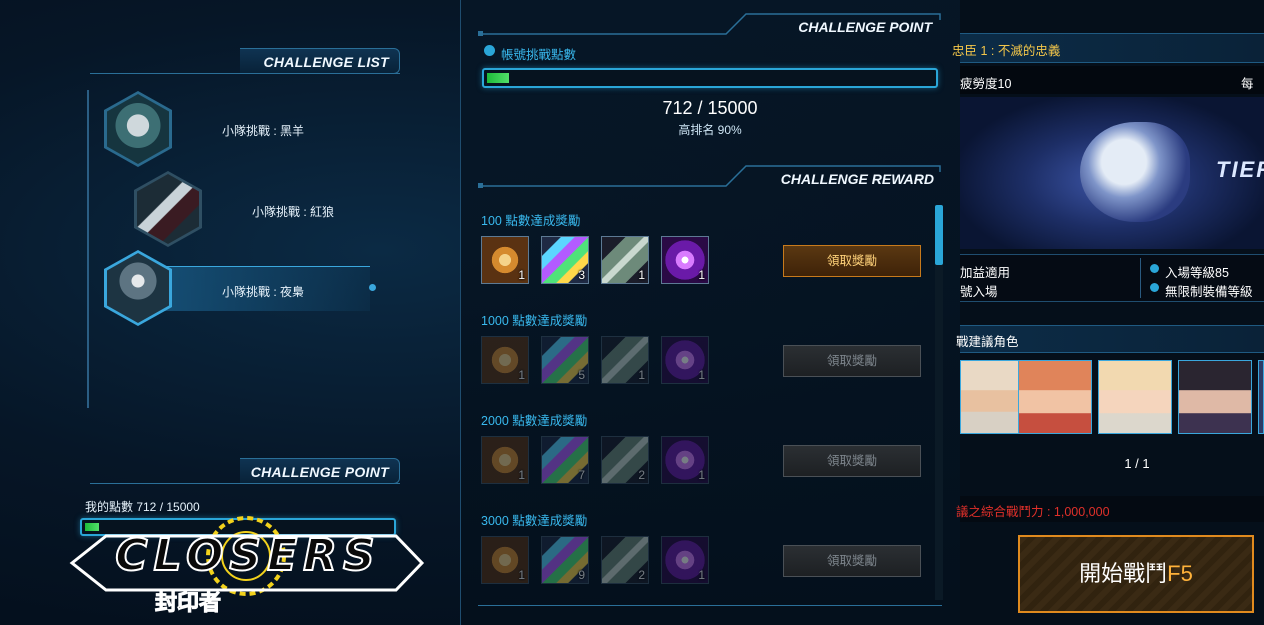  What do you see at coordinates (565, 260) in the screenshot?
I see `rainbow-crystal-icon: 3` at bounding box center [565, 260].